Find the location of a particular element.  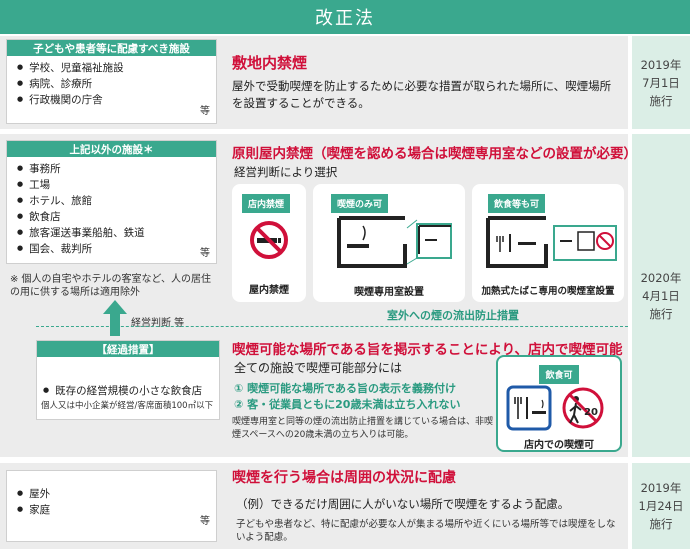

list-item: 病院、診療所 is located at coordinates (116, 85).